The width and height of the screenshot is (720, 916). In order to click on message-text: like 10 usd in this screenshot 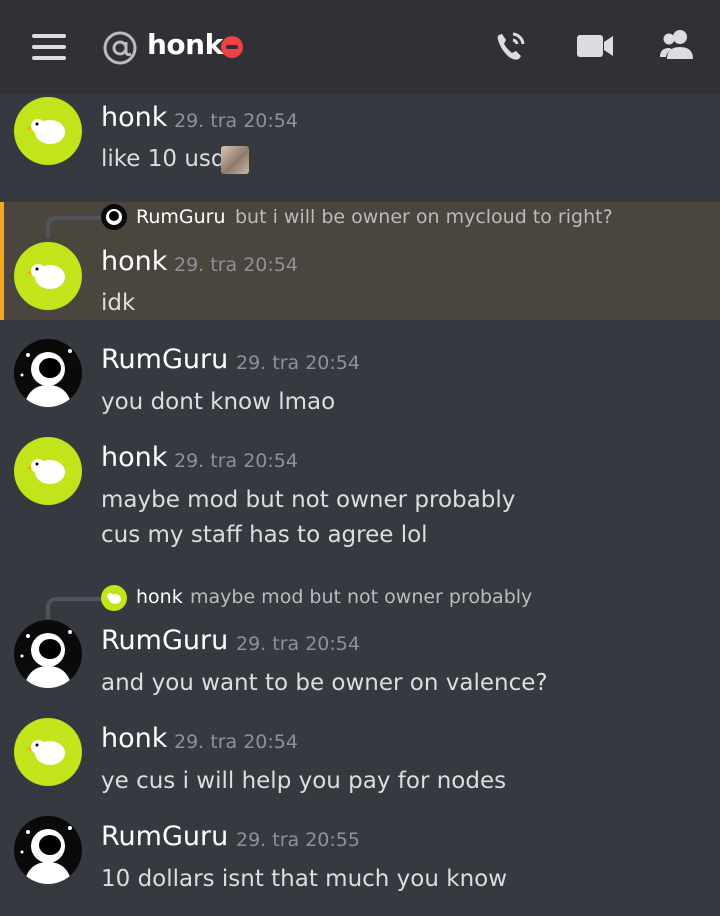, I will do `click(163, 159)`.